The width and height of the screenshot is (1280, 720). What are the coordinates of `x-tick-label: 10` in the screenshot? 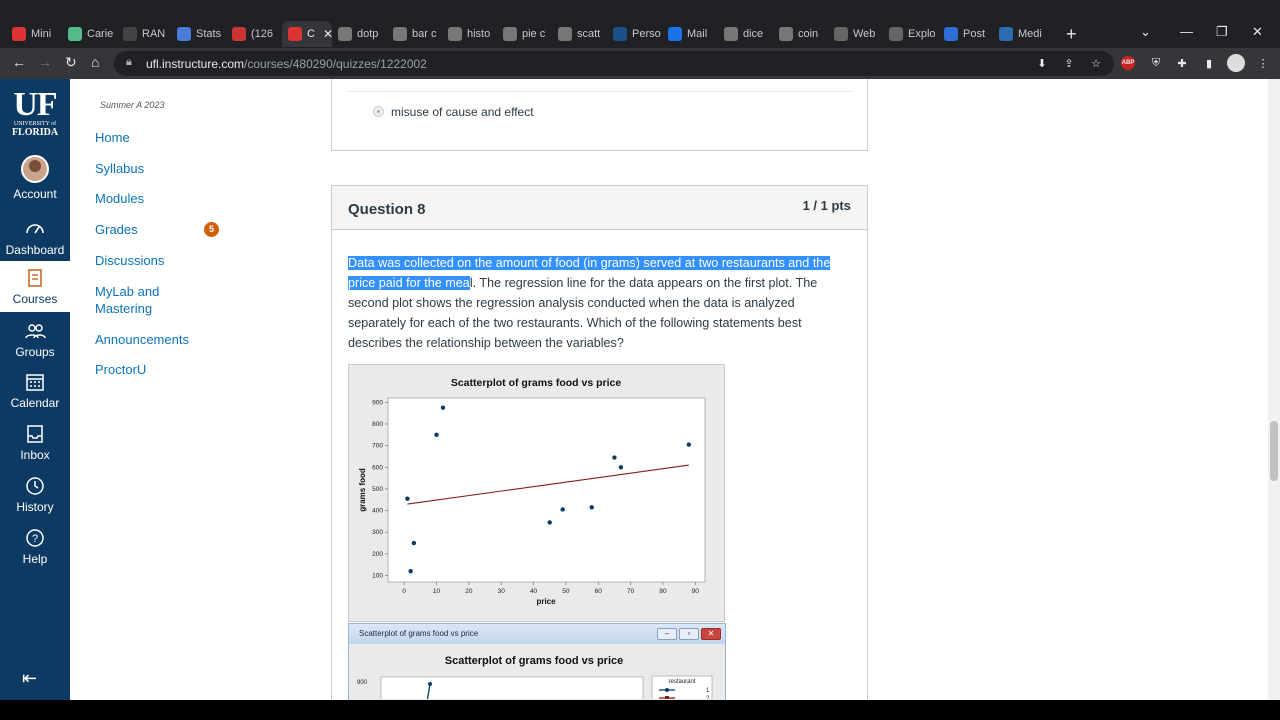 It's located at (437, 591).